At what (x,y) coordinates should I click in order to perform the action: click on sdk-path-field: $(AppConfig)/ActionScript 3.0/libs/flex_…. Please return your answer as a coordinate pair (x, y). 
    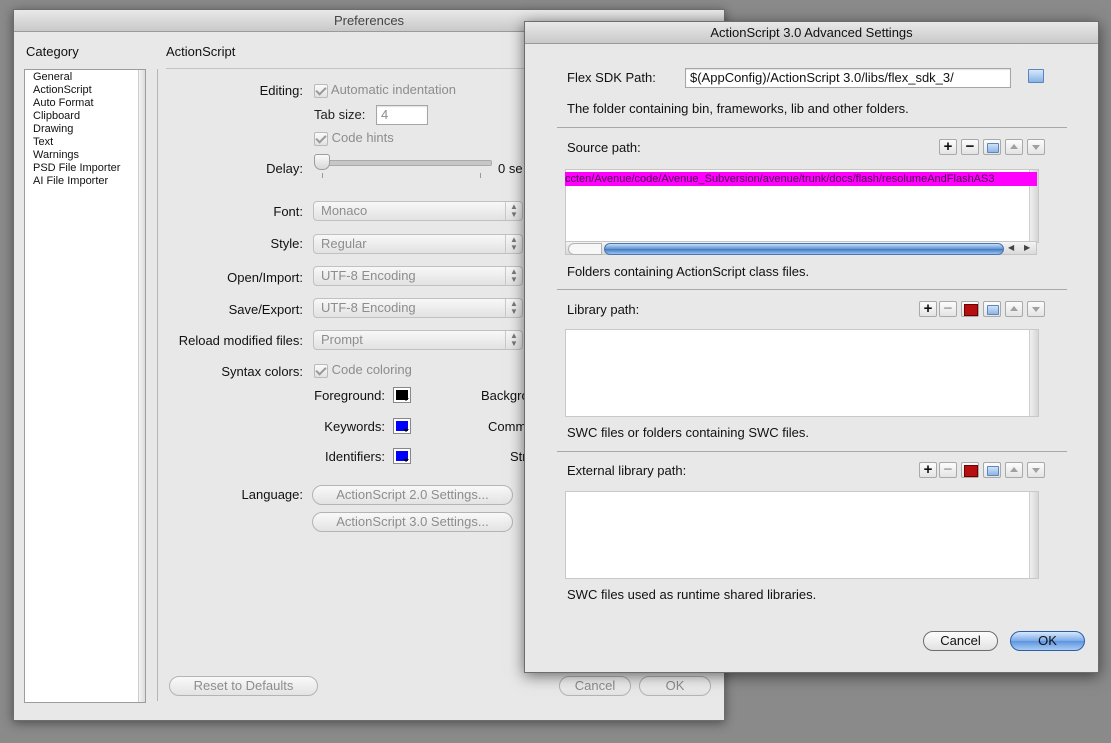
    Looking at the image, I should click on (848, 78).